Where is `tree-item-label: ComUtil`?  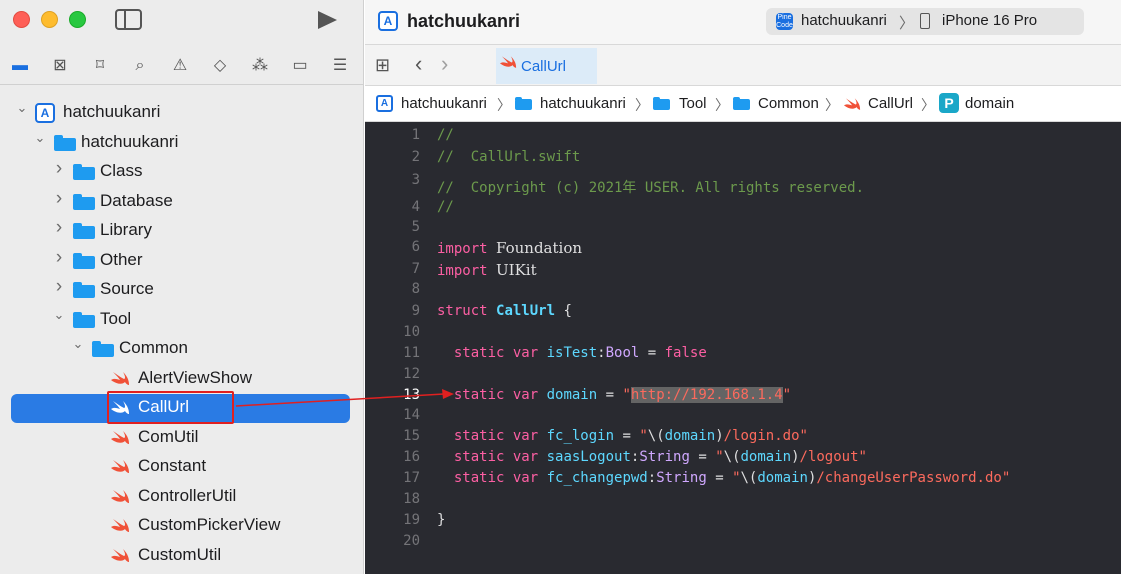
tree-item-label: ComUtil is located at coordinates (168, 436).